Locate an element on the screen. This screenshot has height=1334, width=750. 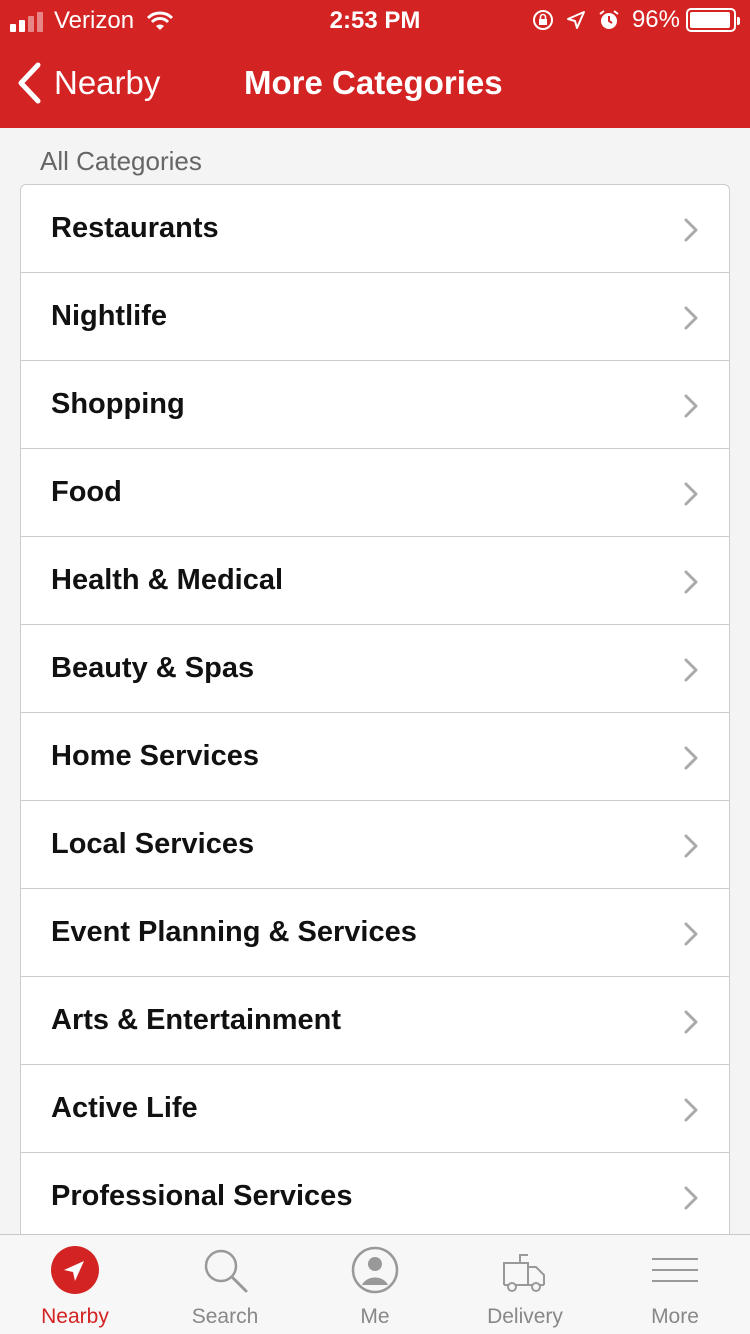
tab-bar: Nearby Search Me Delivery More is located at coordinates (375, 1284).